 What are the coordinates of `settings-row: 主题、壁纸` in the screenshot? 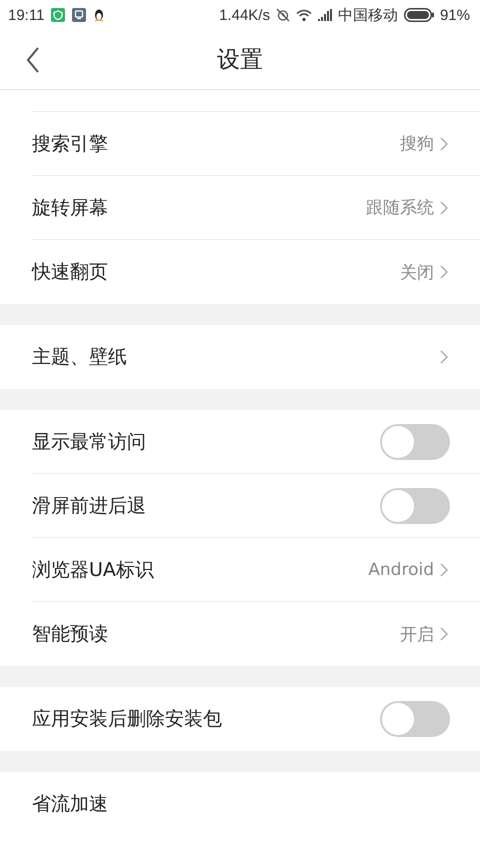 It's located at (256, 357).